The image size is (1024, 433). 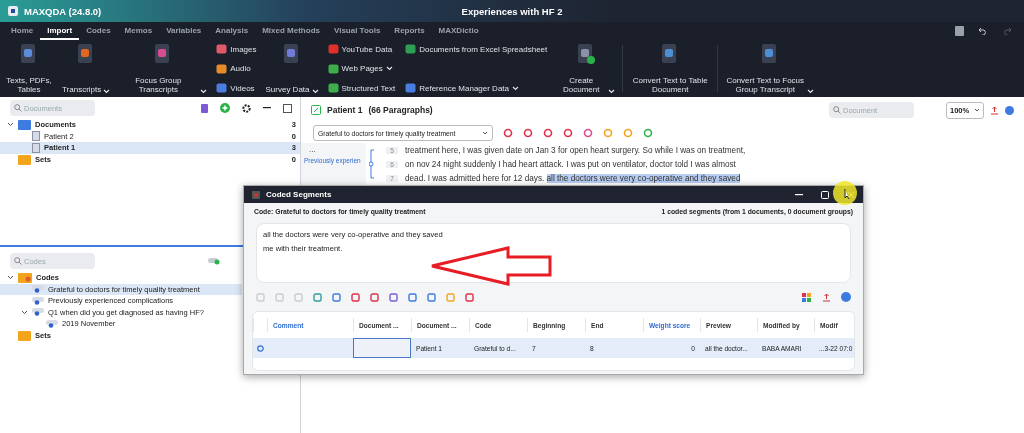 What do you see at coordinates (345, 110) in the screenshot?
I see `document-title: Patient 1` at bounding box center [345, 110].